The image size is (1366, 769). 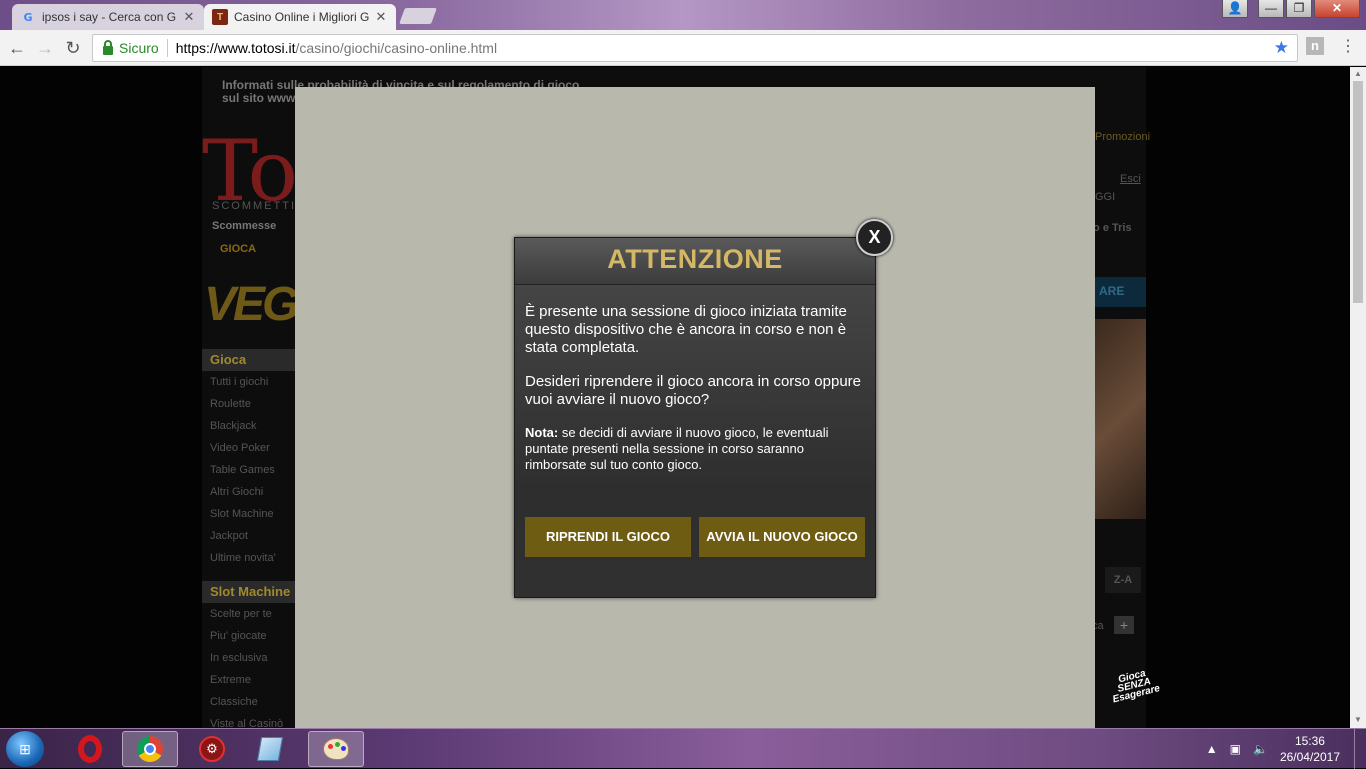 What do you see at coordinates (167, 48) in the screenshot?
I see `divider` at bounding box center [167, 48].